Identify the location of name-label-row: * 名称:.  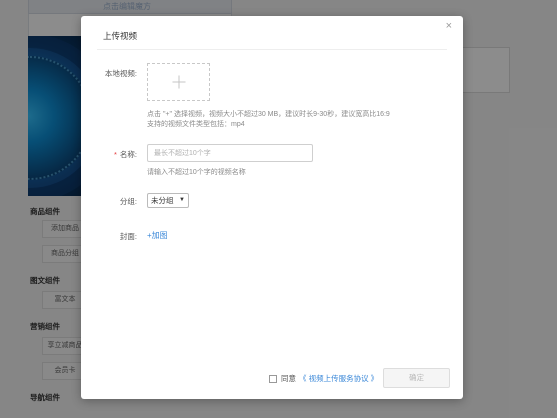
(116, 154).